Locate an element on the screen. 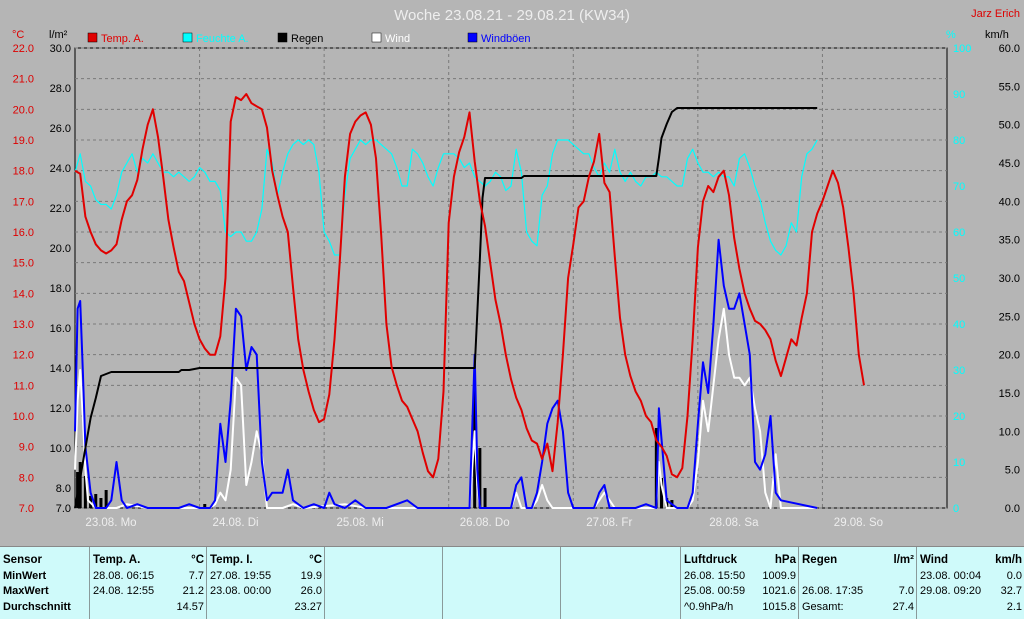  cell-time: 25.08. 00:59 is located at coordinates (715, 591).